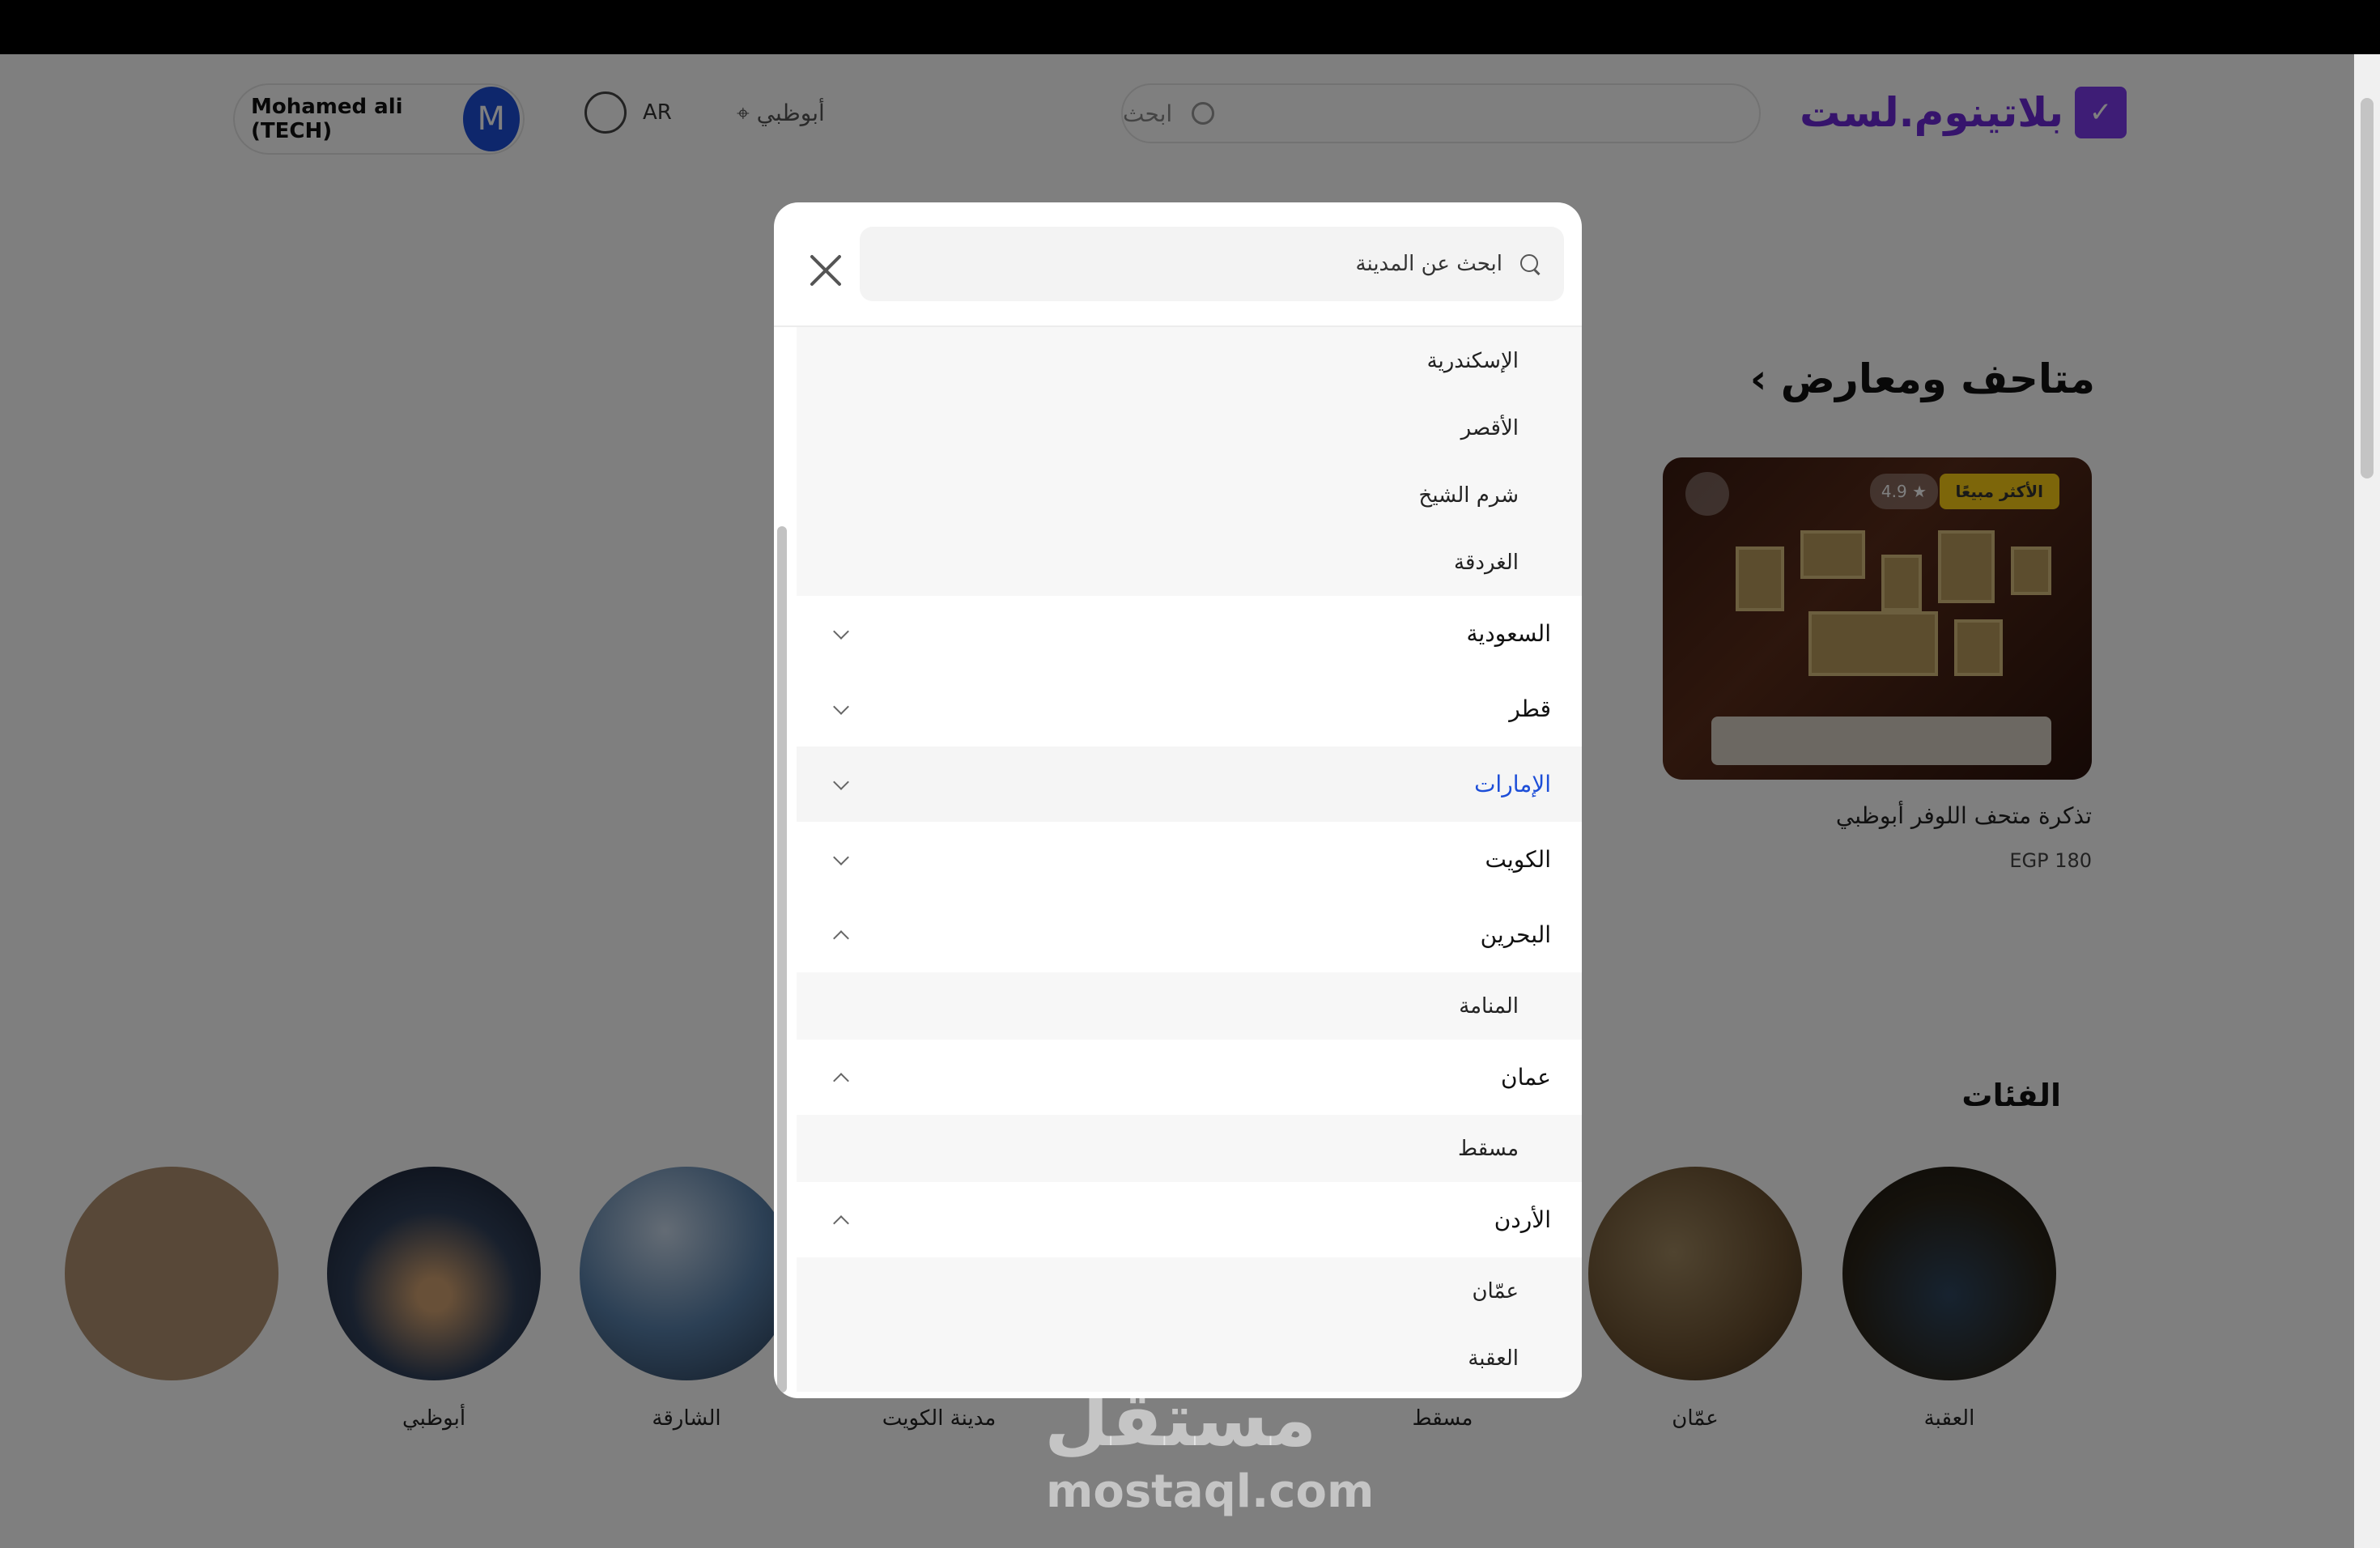  I want to click on country-option-label: الكويت, so click(1518, 860).